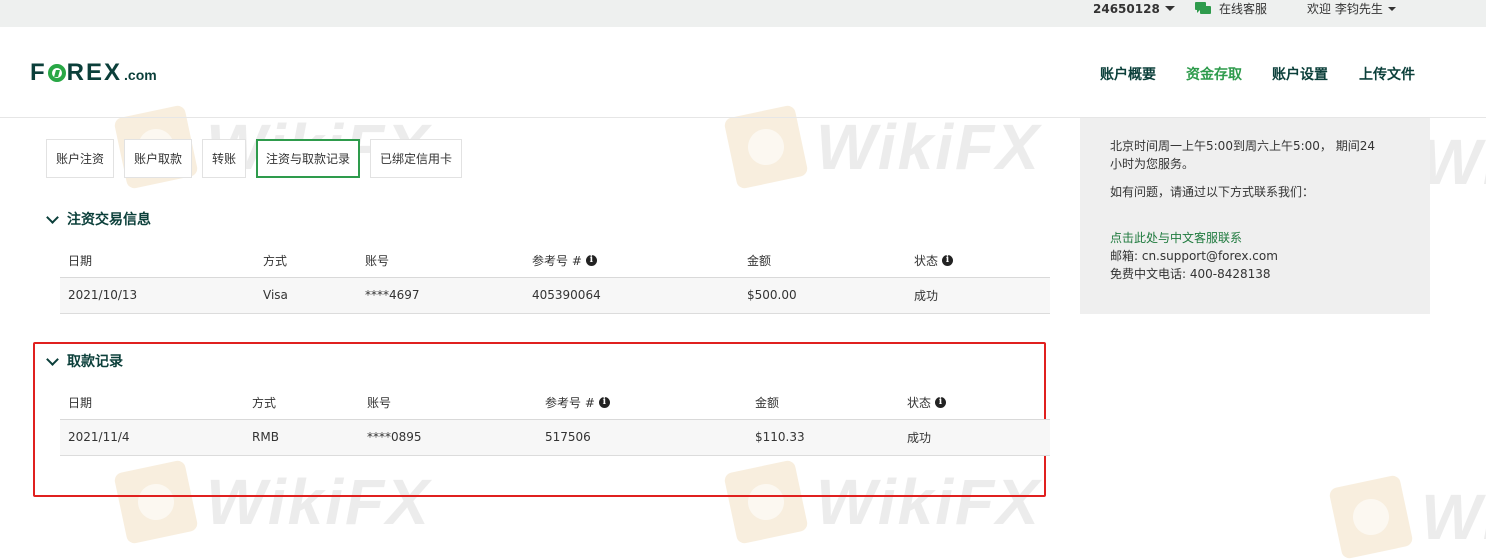 Image resolution: width=1486 pixels, height=560 pixels. I want to click on chat-bubbles-icon, so click(1203, 8).